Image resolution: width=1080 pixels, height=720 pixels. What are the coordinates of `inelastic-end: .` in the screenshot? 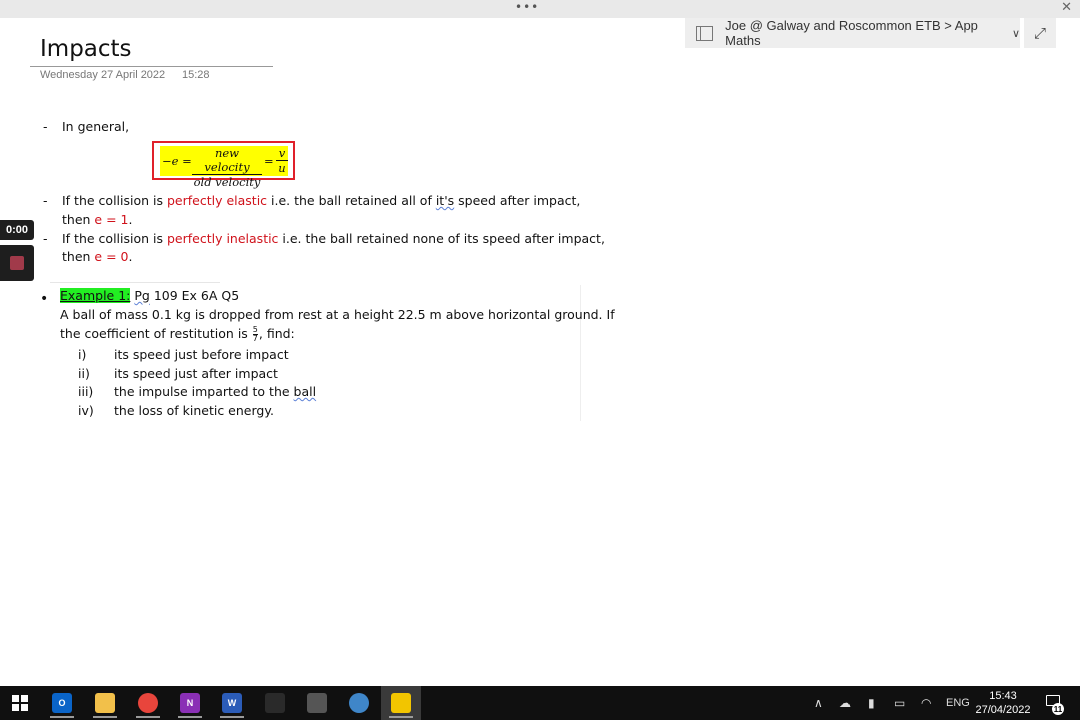 It's located at (130, 256).